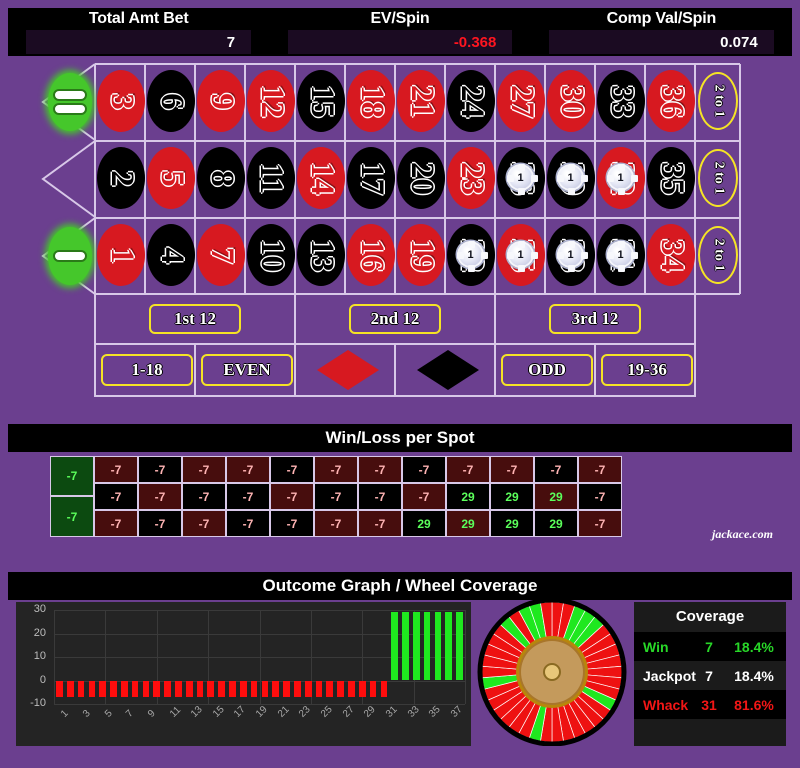 The height and width of the screenshot is (768, 800). I want to click on bet-column-2to1-2: 2 to 1, so click(718, 178).